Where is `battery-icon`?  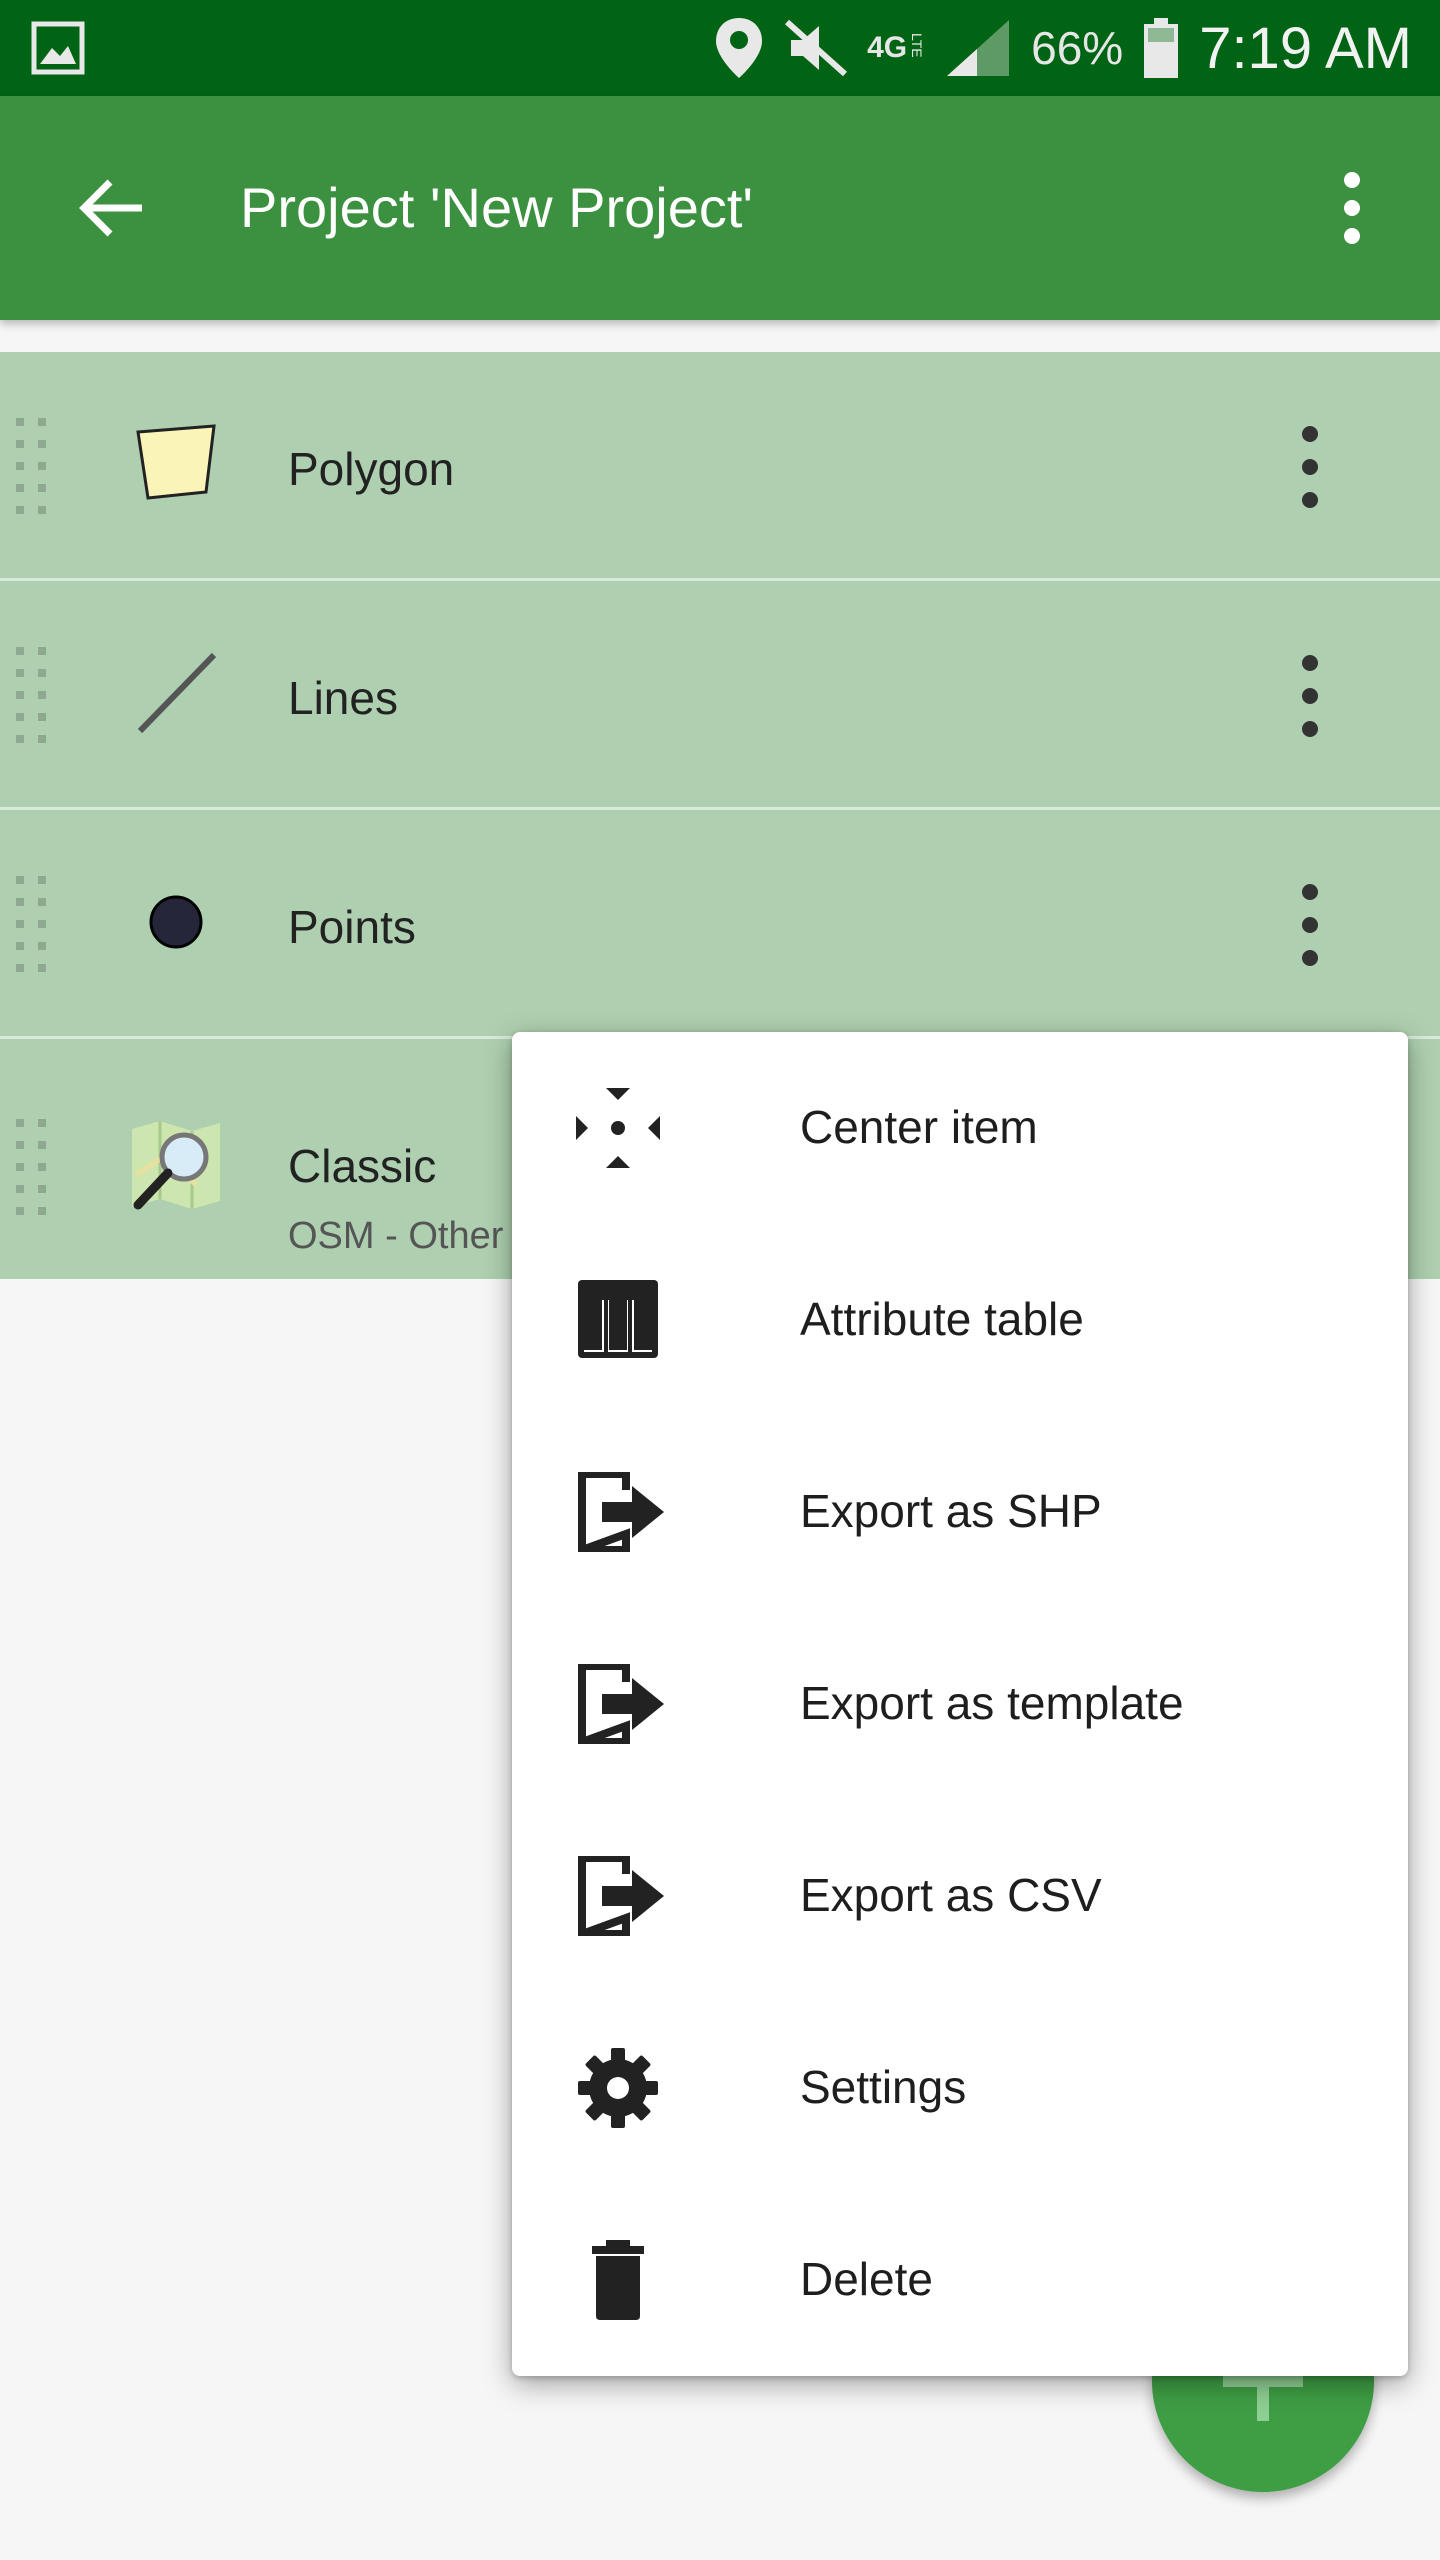
battery-icon is located at coordinates (1161, 48).